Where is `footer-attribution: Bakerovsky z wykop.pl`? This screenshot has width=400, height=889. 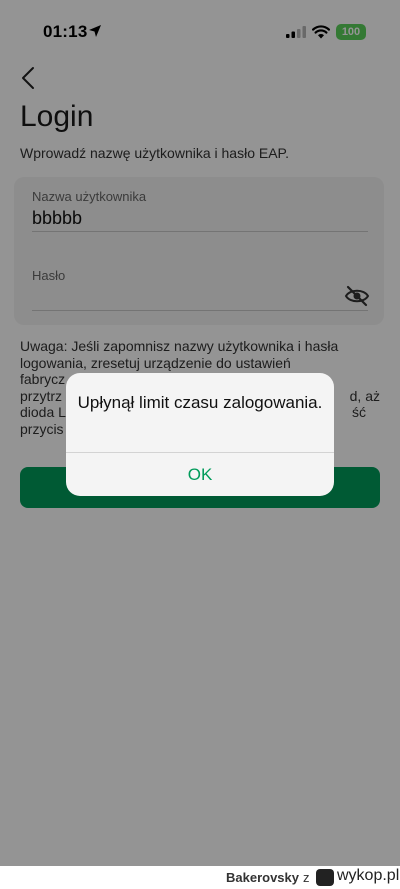 footer-attribution: Bakerovsky z wykop.pl is located at coordinates (200, 877).